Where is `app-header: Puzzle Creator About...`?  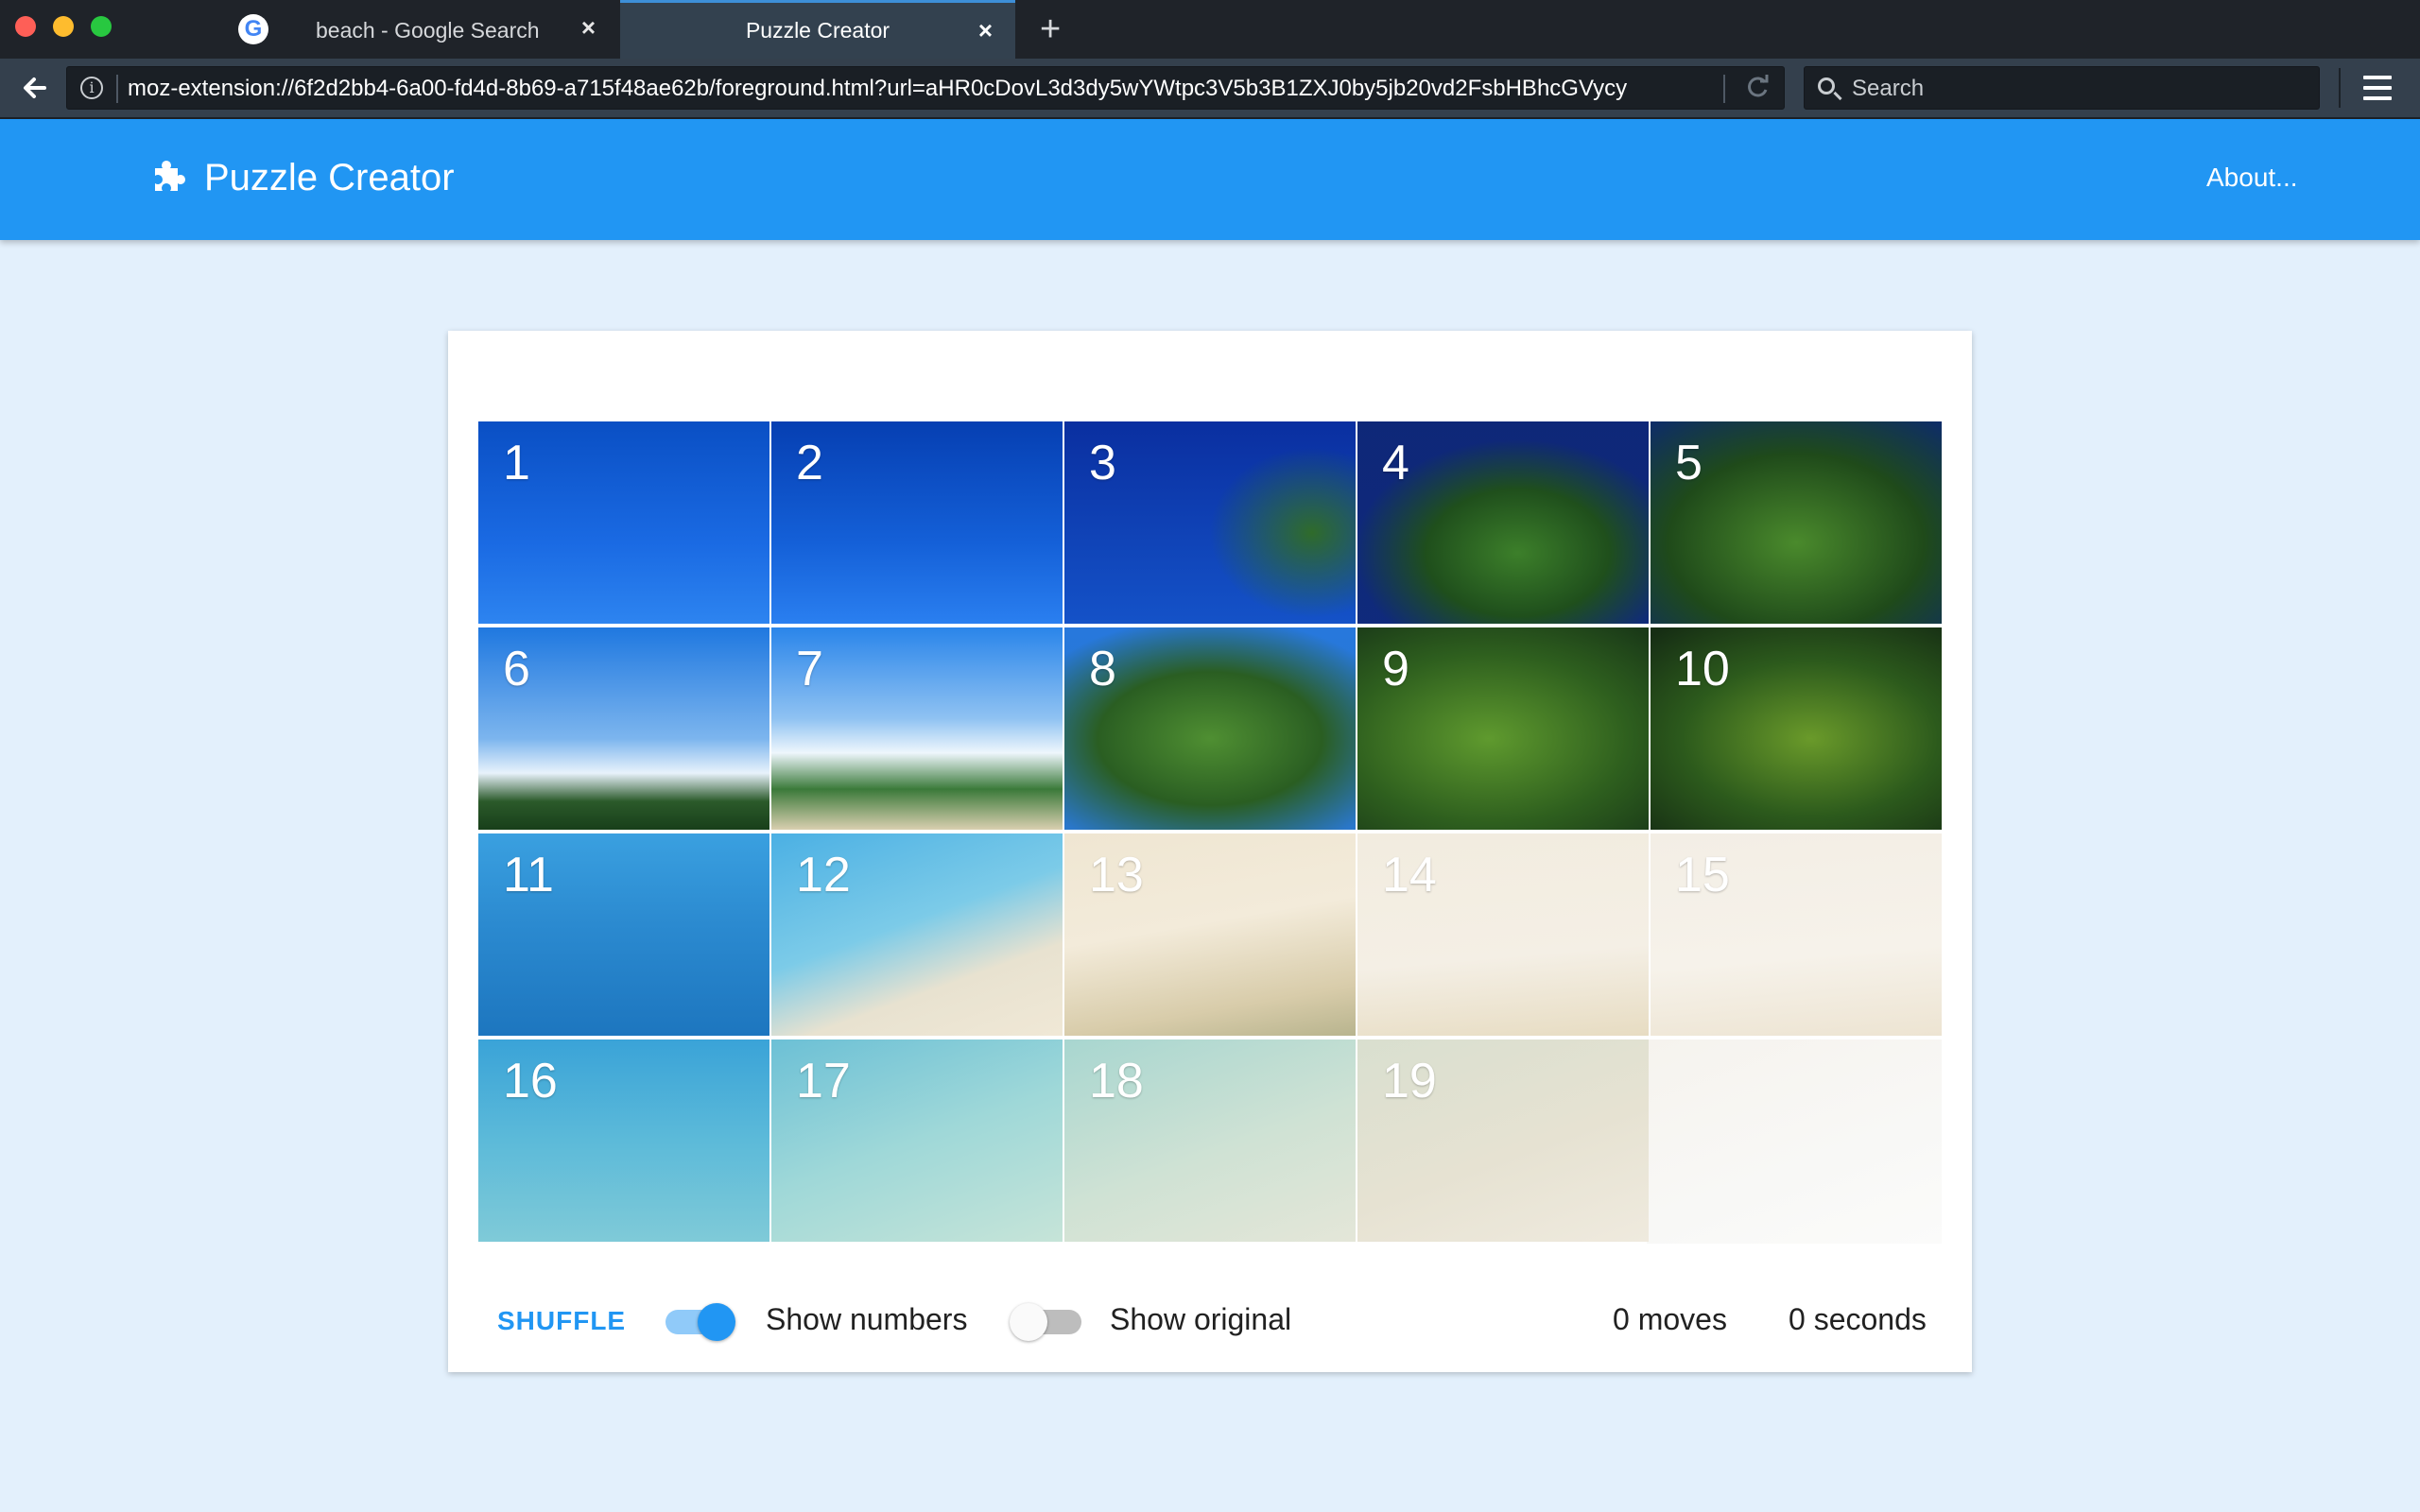
app-header: Puzzle Creator About... is located at coordinates (1210, 179).